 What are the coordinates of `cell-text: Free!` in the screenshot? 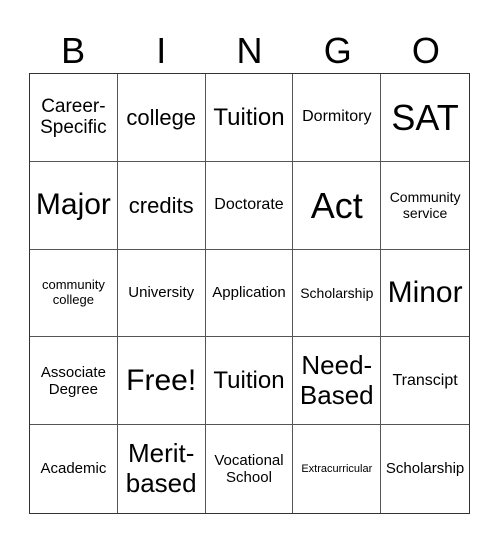 It's located at (161, 380).